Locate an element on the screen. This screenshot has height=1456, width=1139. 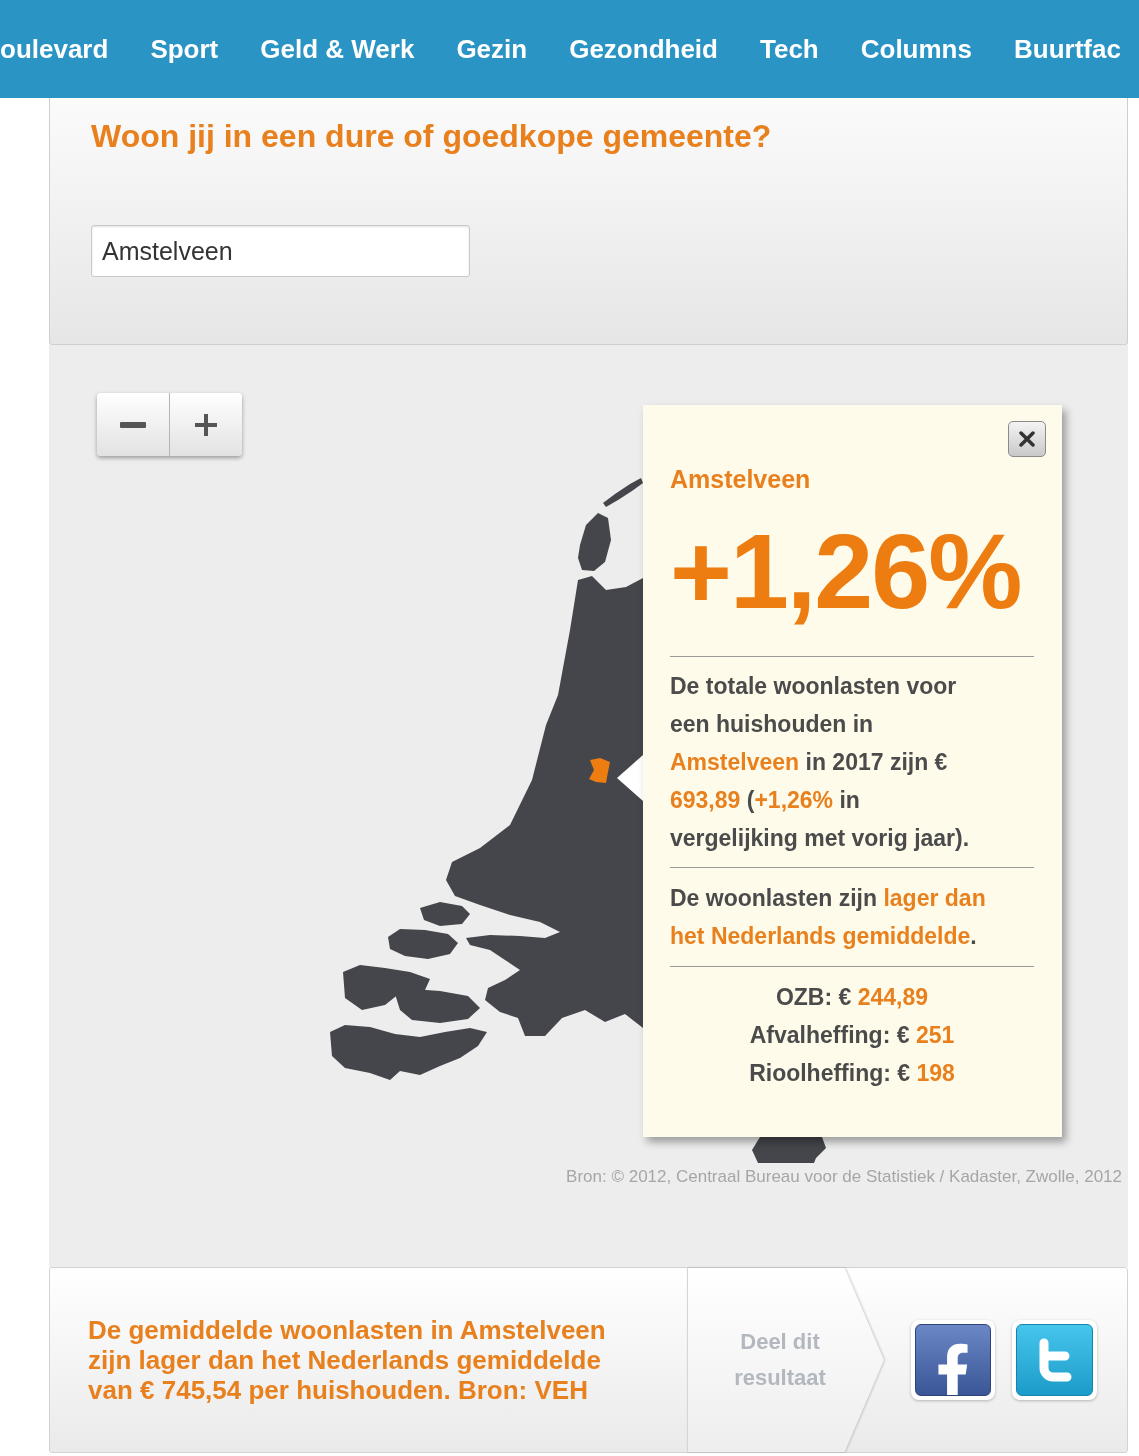
nav-link: Tech is located at coordinates (789, 49).